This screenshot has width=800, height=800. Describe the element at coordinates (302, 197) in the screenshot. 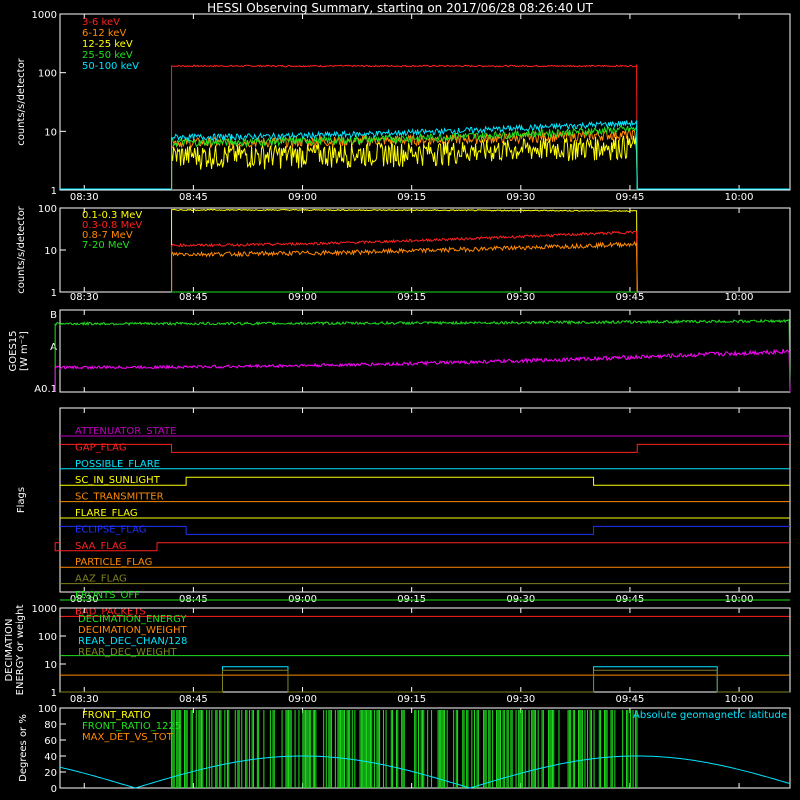

I see `xray-xtick-label: 09:00` at that location.